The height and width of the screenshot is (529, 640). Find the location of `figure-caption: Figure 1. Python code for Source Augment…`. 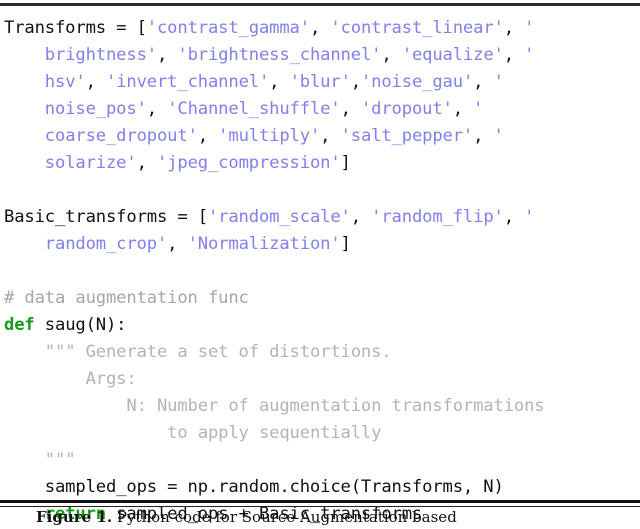

figure-caption: Figure 1. Python code for Source Augment… is located at coordinates (320, 517).